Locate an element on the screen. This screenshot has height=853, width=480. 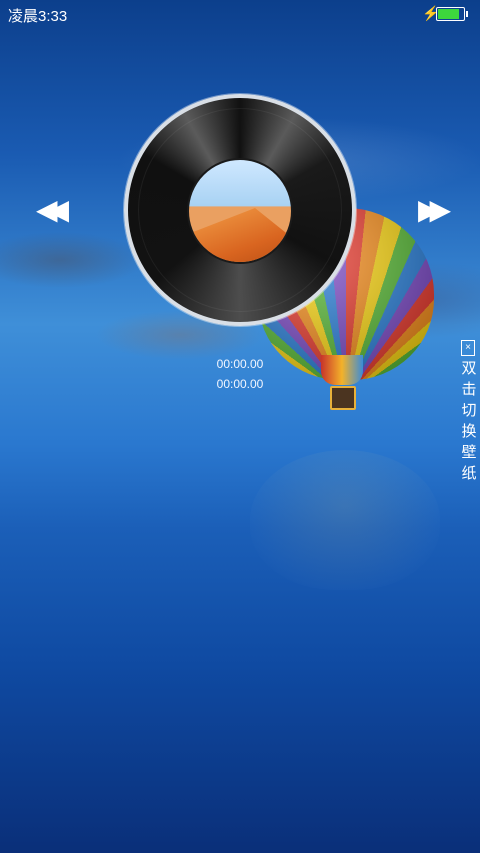
current-time: 00:00.00 is located at coordinates (240, 364).